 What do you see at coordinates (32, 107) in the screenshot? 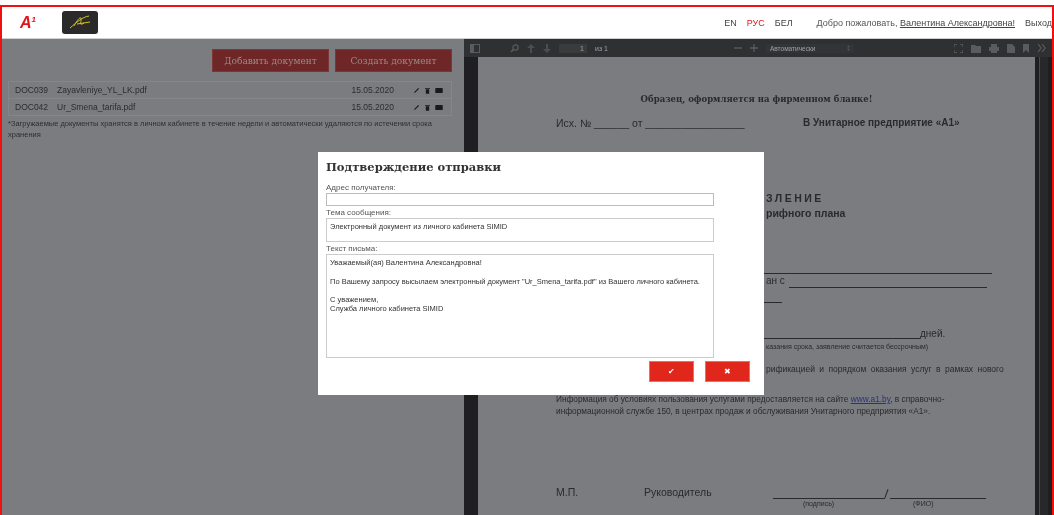
I see `document-id: DOC042` at bounding box center [32, 107].